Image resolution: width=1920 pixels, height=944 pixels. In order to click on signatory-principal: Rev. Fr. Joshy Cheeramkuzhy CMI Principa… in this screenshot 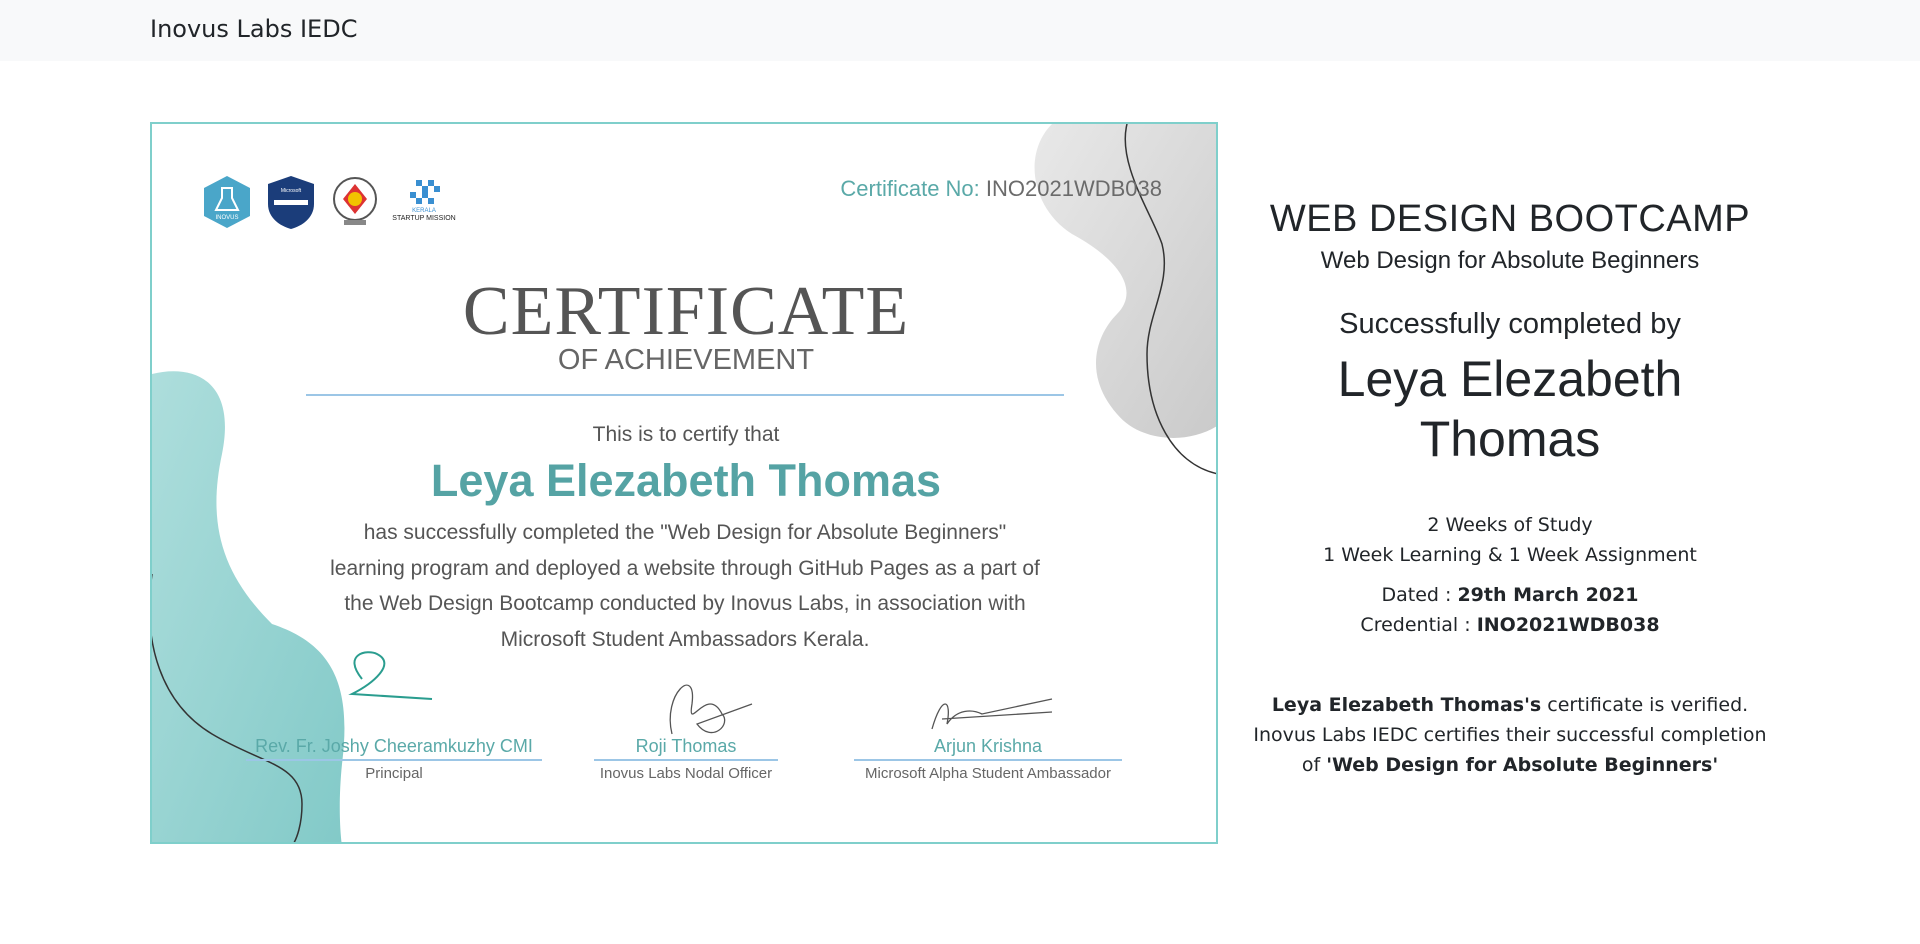, I will do `click(394, 759)`.